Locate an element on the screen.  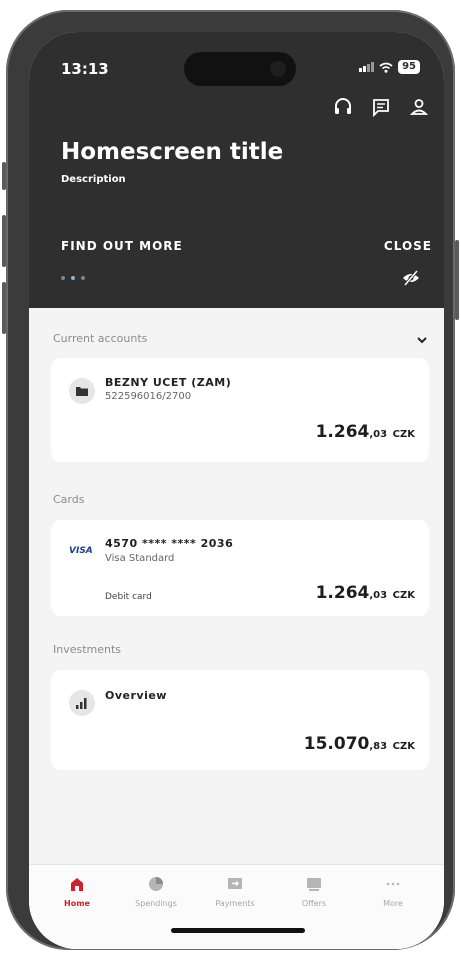
card-currency: CZK is located at coordinates (403, 595).